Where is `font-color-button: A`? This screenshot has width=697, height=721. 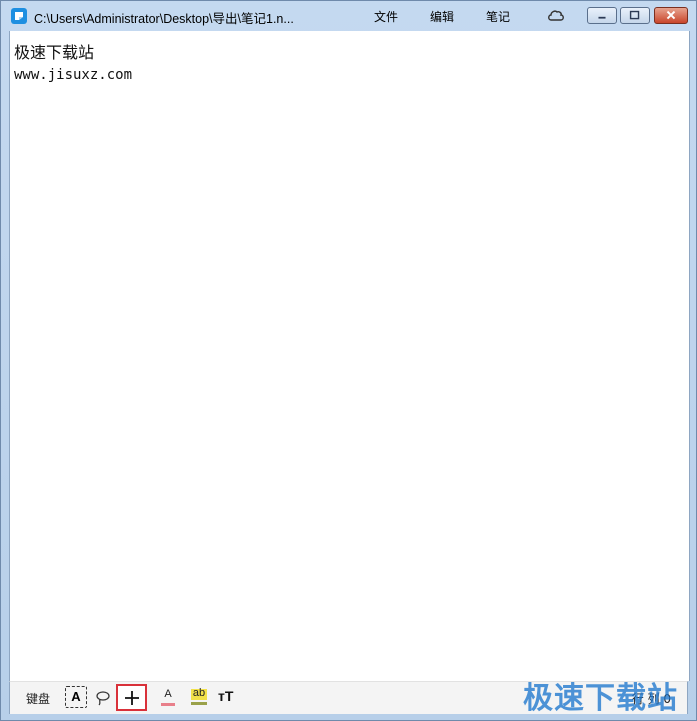 font-color-button: A is located at coordinates (168, 697).